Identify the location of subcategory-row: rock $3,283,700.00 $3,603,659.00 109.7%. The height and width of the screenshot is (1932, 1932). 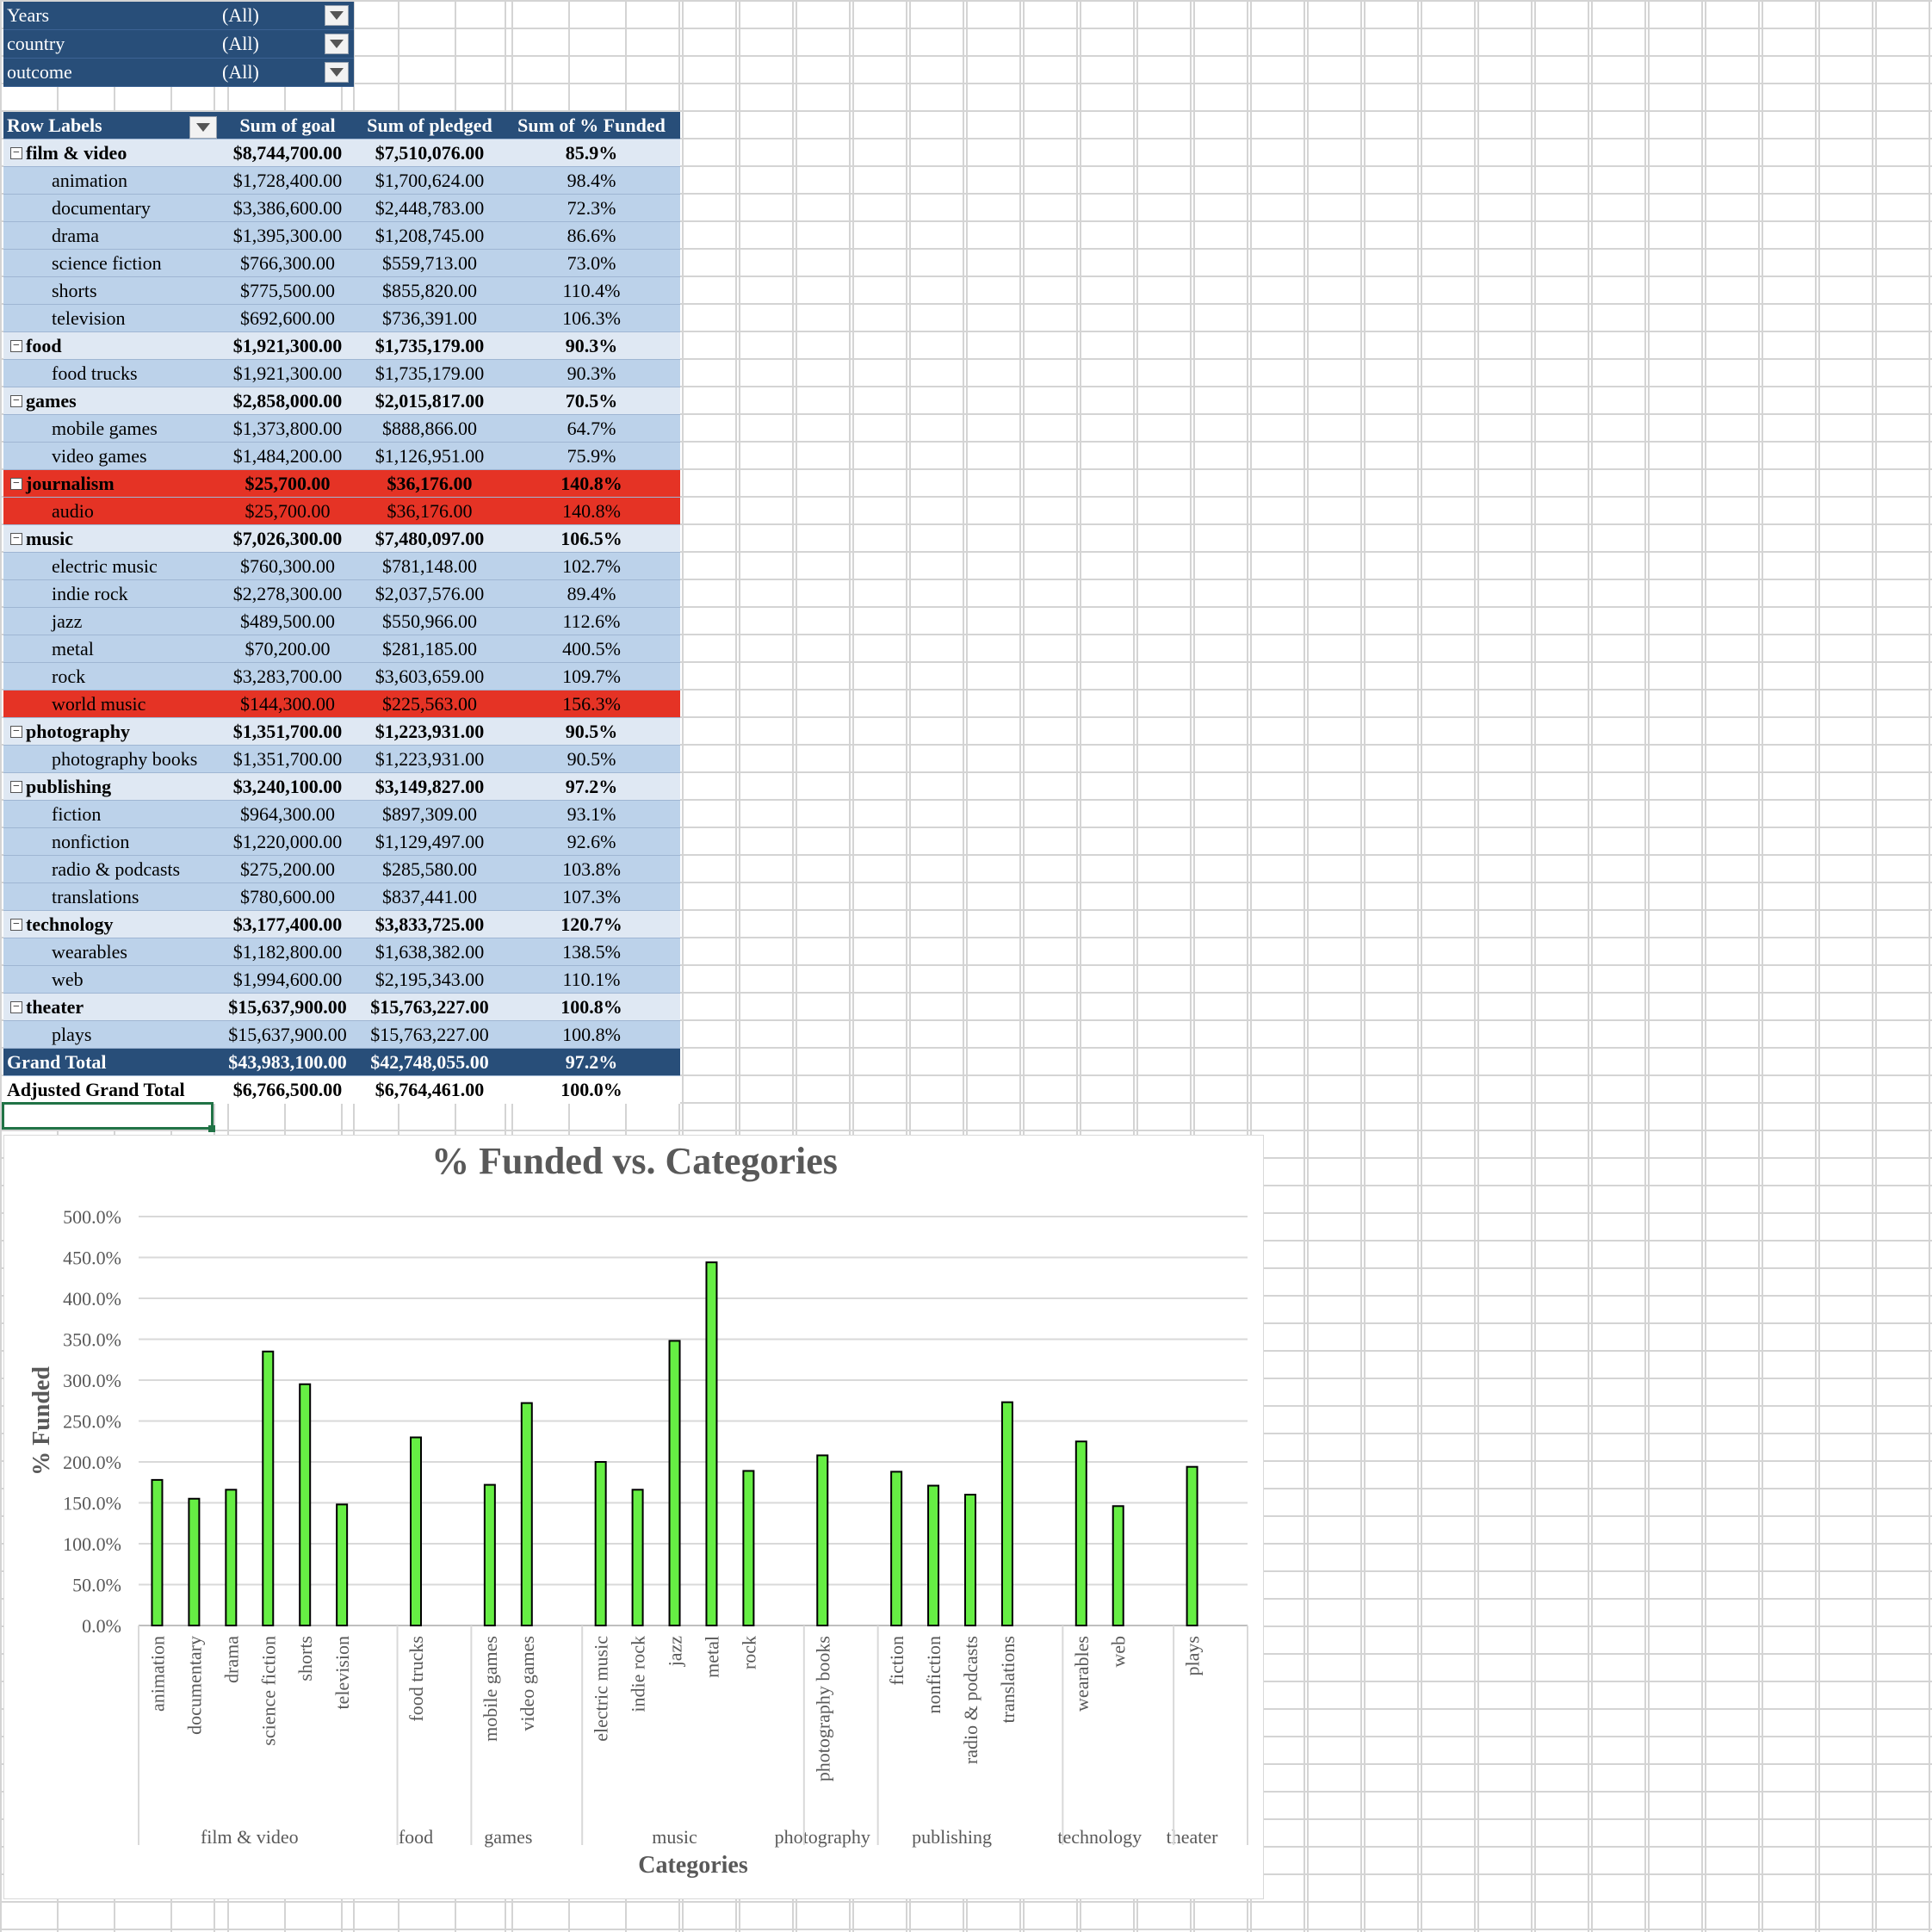
(342, 677).